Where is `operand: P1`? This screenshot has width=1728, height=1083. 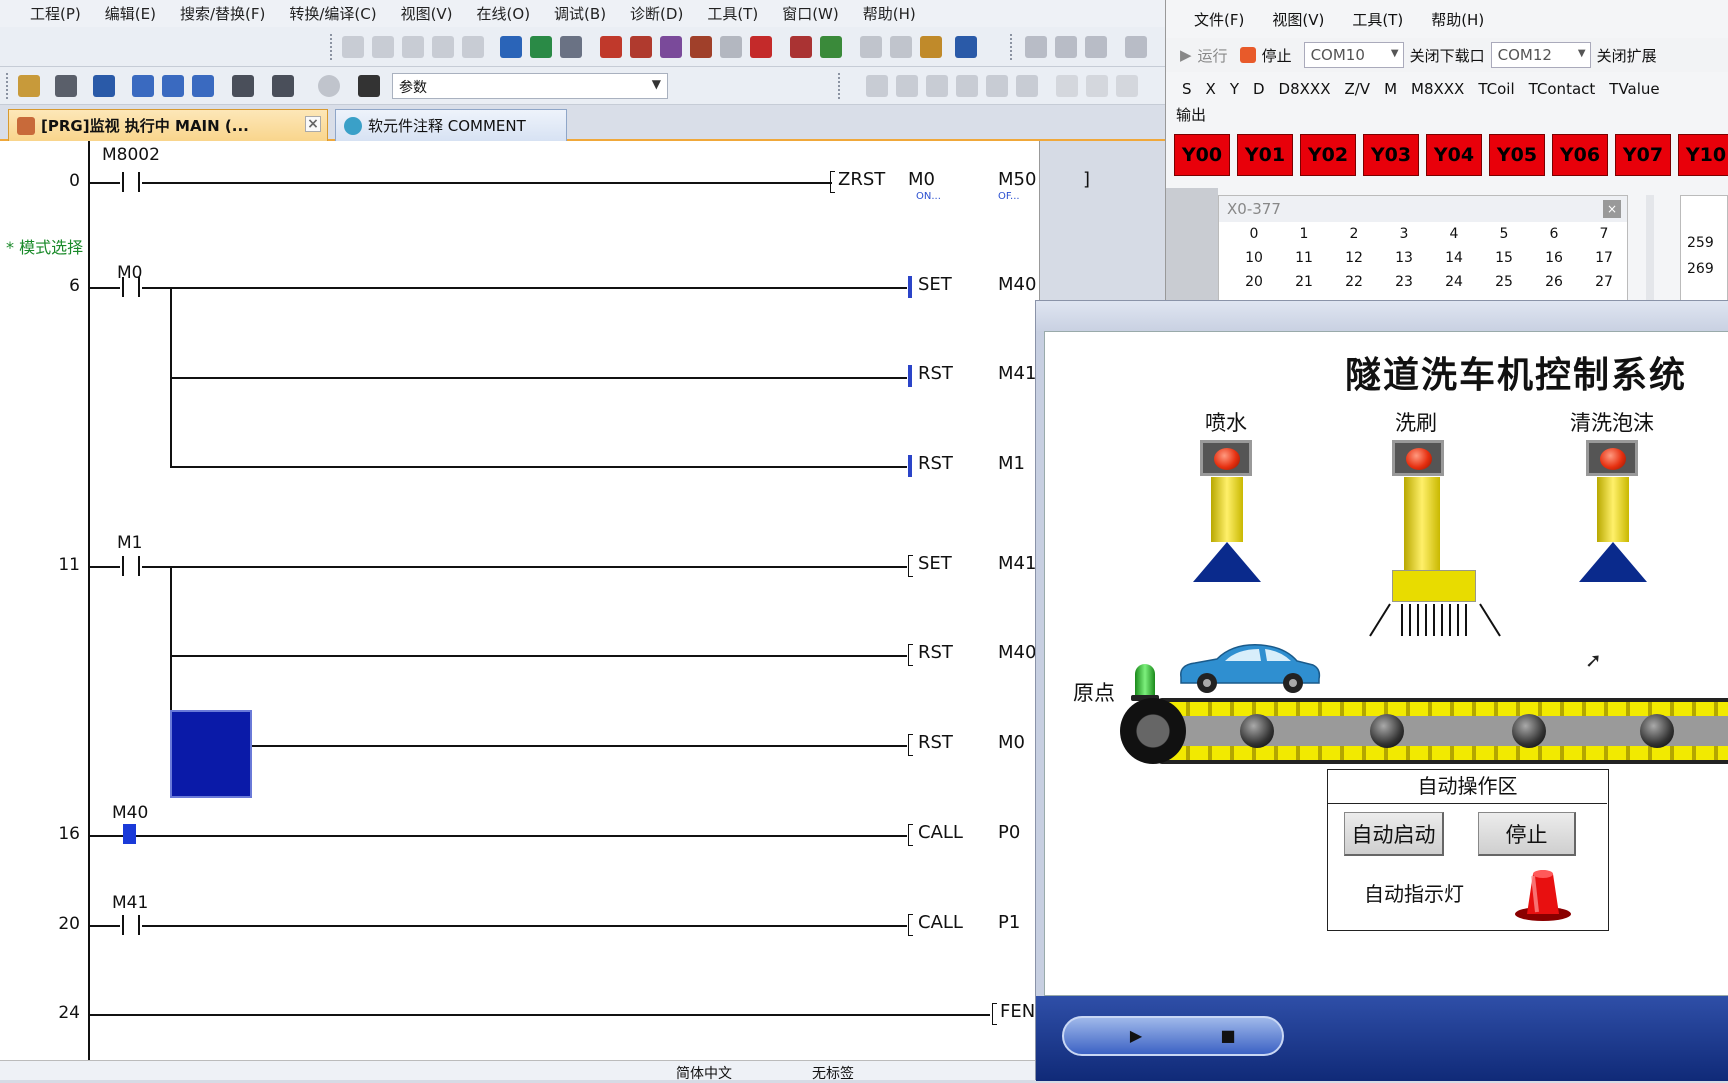 operand: P1 is located at coordinates (1009, 922).